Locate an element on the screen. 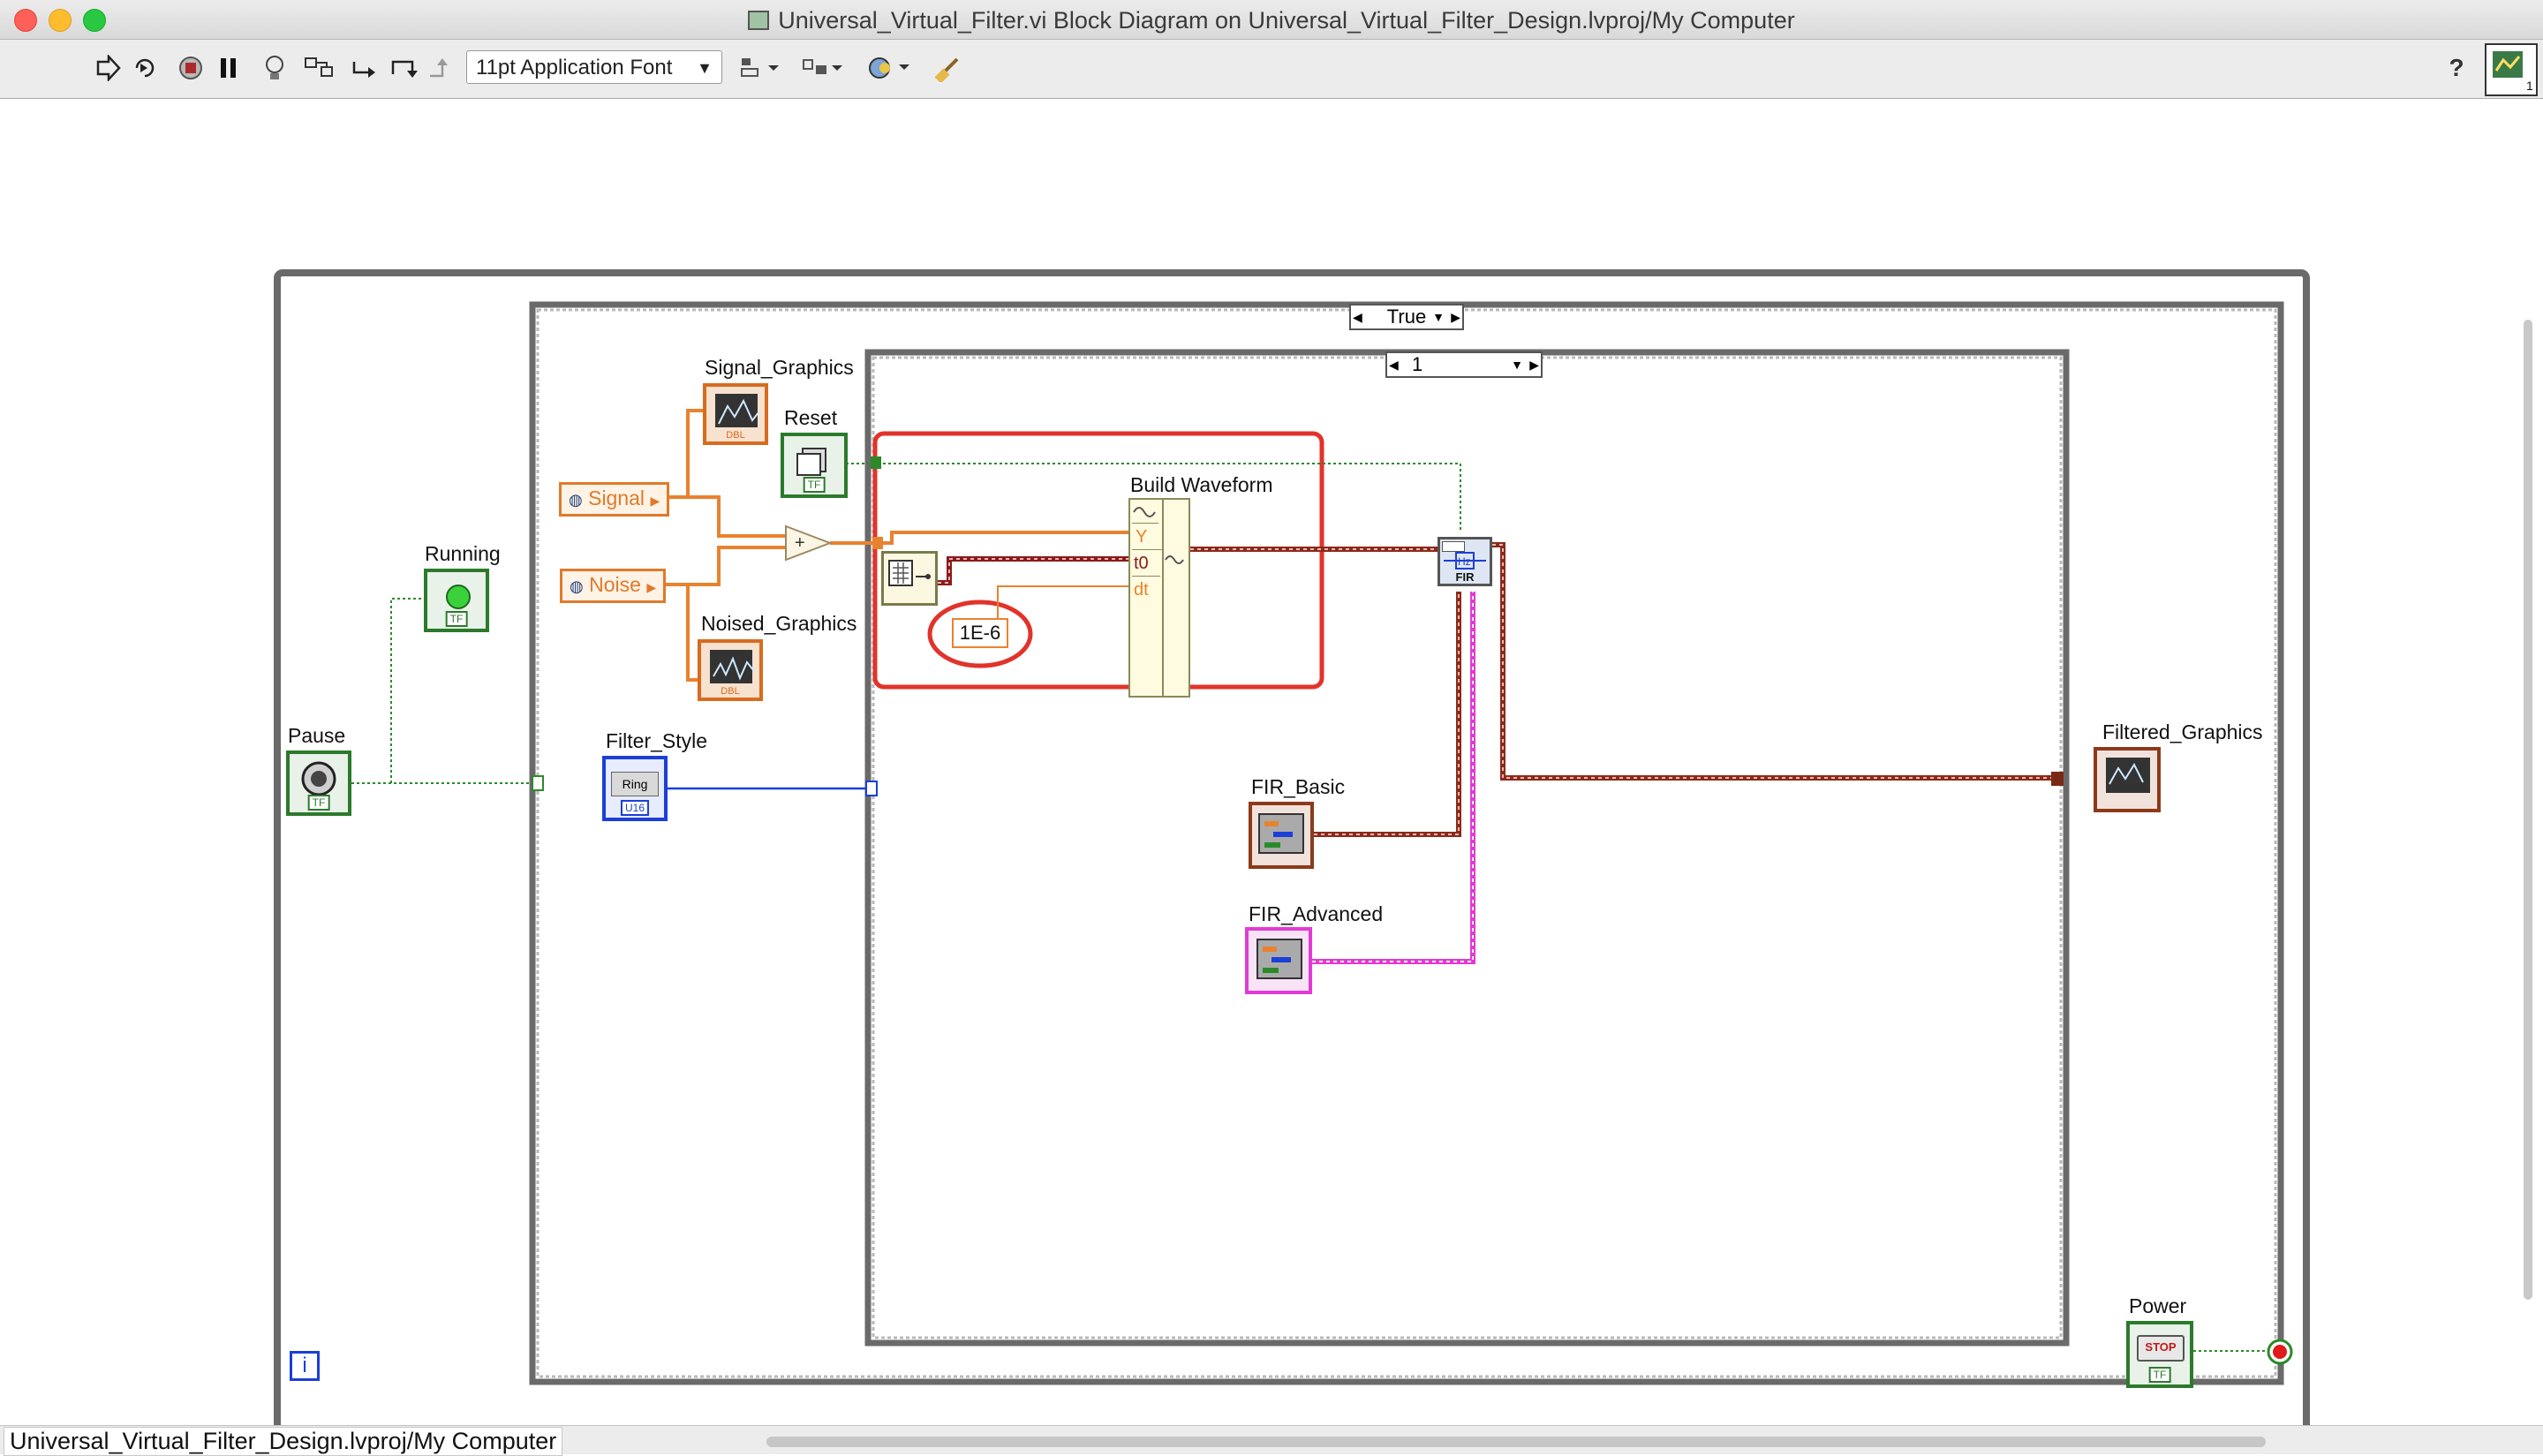 This screenshot has height=1456, width=2543. vertical-scrollbar is located at coordinates (2528, 810).